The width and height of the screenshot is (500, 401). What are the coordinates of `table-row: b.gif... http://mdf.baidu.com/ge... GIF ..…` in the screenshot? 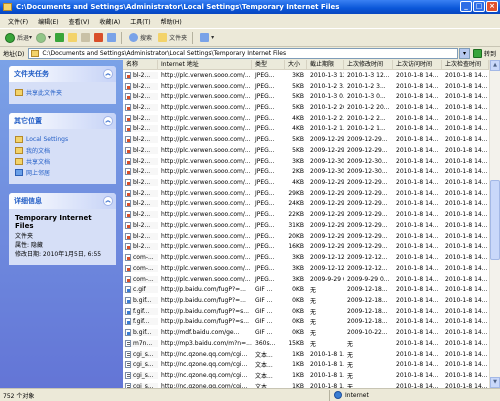 It's located at (306, 332).